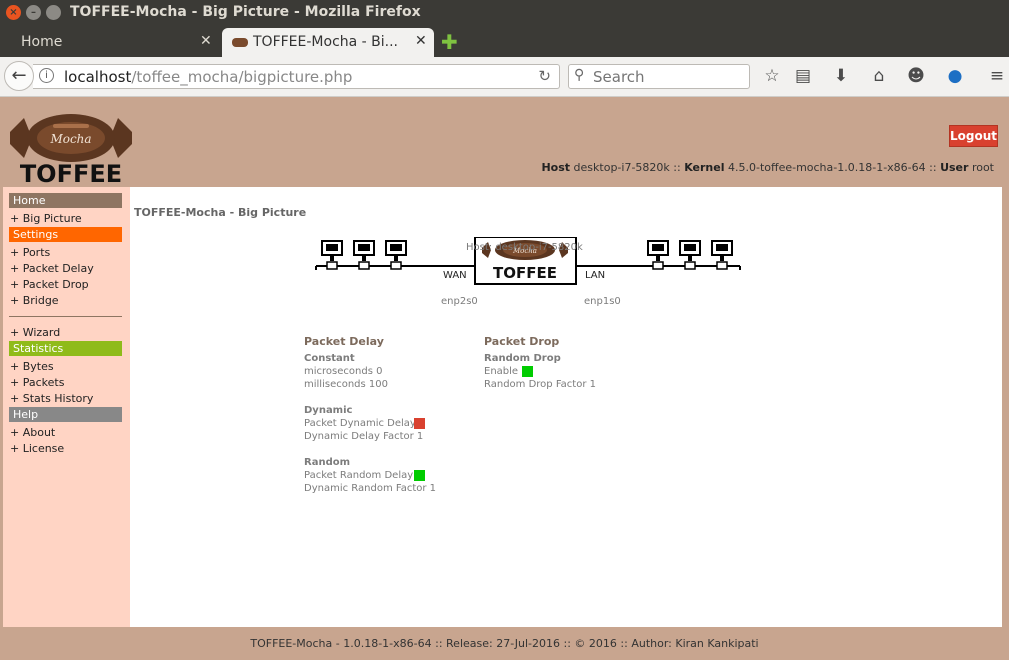 This screenshot has height=660, width=1009. Describe the element at coordinates (359, 475) in the screenshot. I see `random-delay-label: Packet Random Delay` at that location.